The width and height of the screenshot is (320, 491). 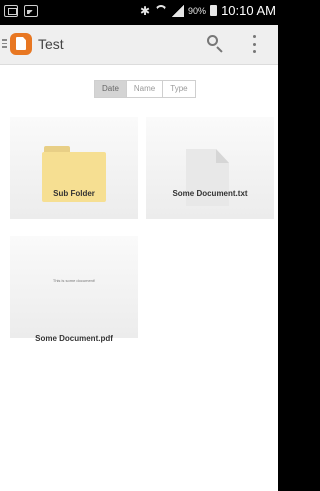 I want to click on status-time: 10:10 AM, so click(x=248, y=10).